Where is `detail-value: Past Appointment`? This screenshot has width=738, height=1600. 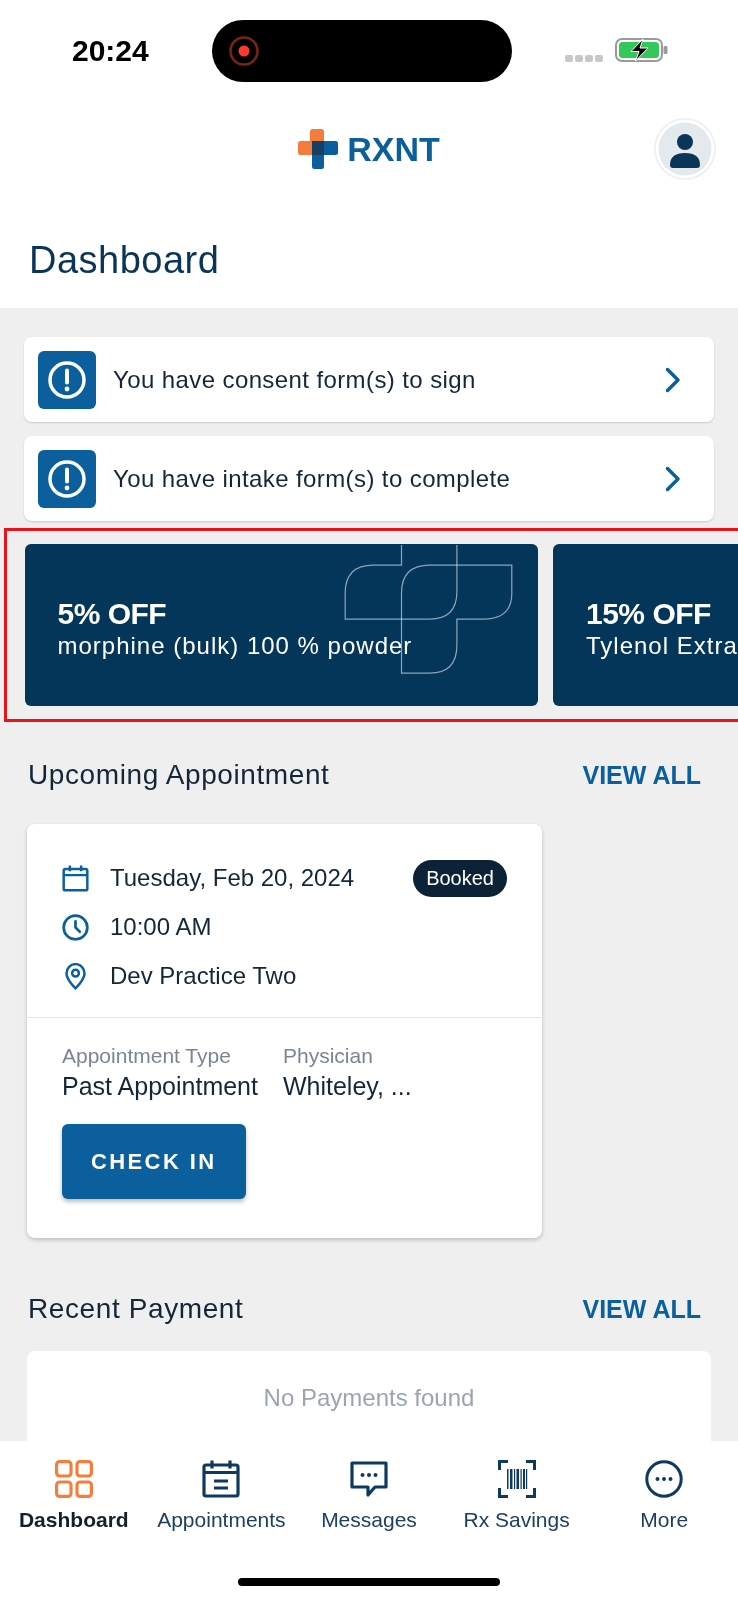
detail-value: Past Appointment is located at coordinates (160, 1085).